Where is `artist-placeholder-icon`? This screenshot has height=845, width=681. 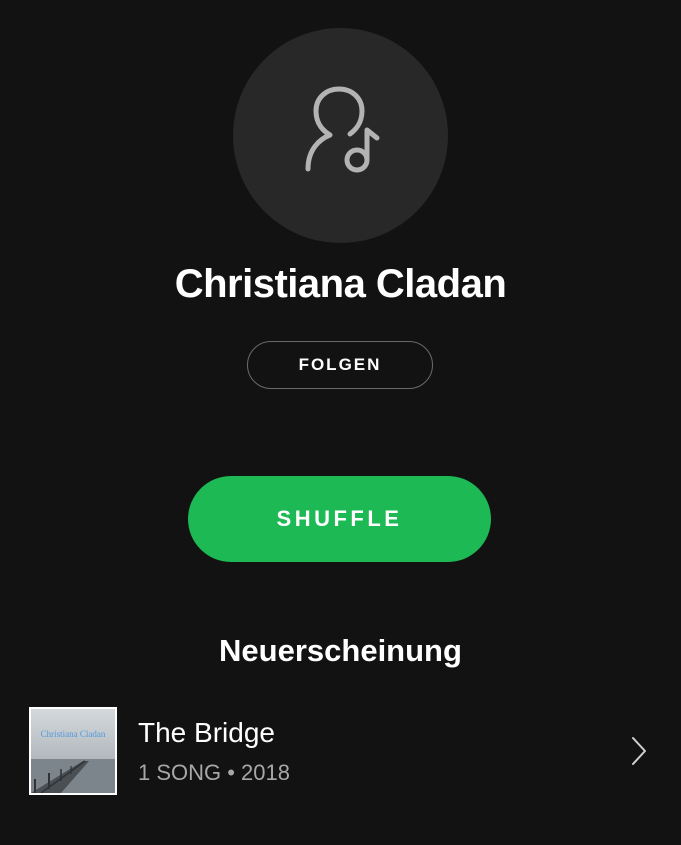 artist-placeholder-icon is located at coordinates (342, 129).